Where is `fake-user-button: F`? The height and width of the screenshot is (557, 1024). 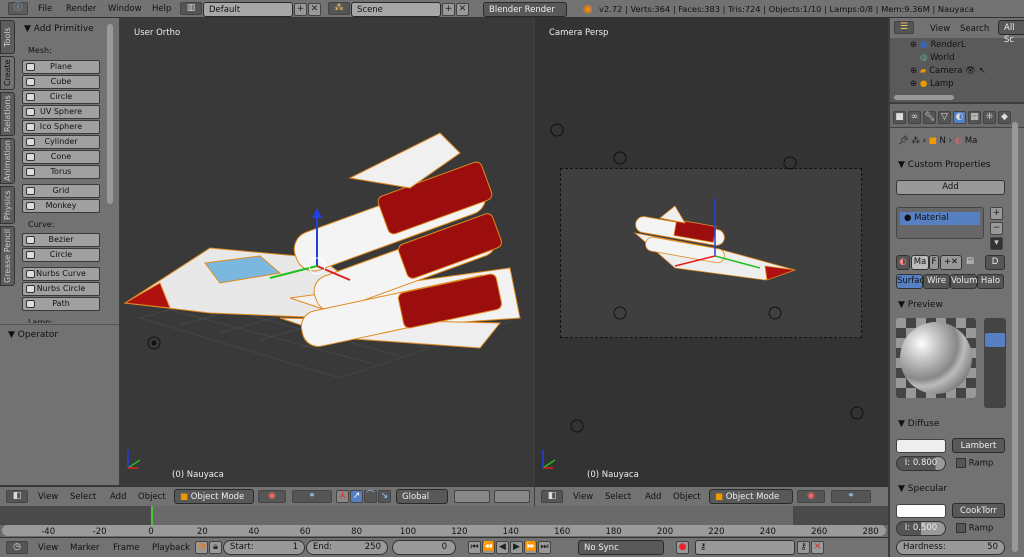
fake-user-button: F is located at coordinates (934, 262).